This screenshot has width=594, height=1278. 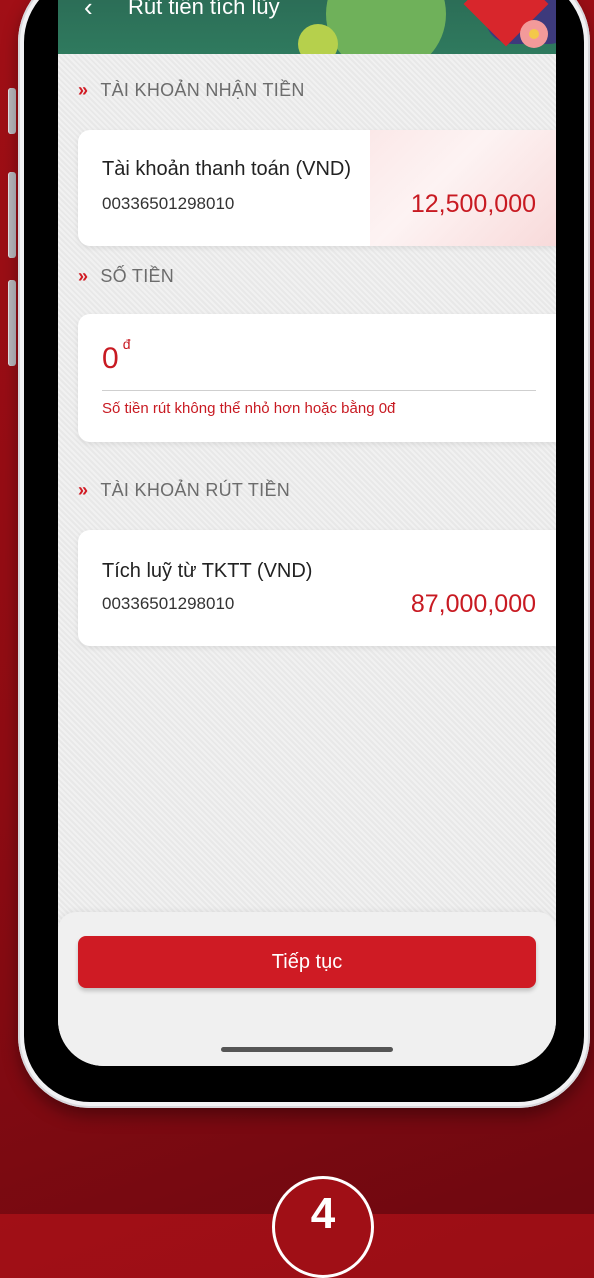 I want to click on page-title: Rút tiền tích lũy, so click(x=204, y=9).